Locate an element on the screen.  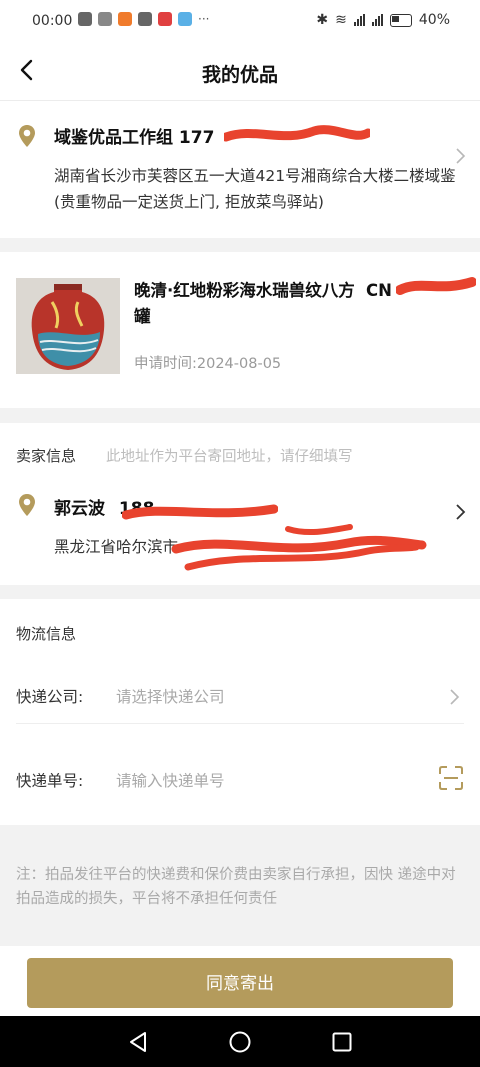
item-thumbnail is located at coordinates (68, 326).